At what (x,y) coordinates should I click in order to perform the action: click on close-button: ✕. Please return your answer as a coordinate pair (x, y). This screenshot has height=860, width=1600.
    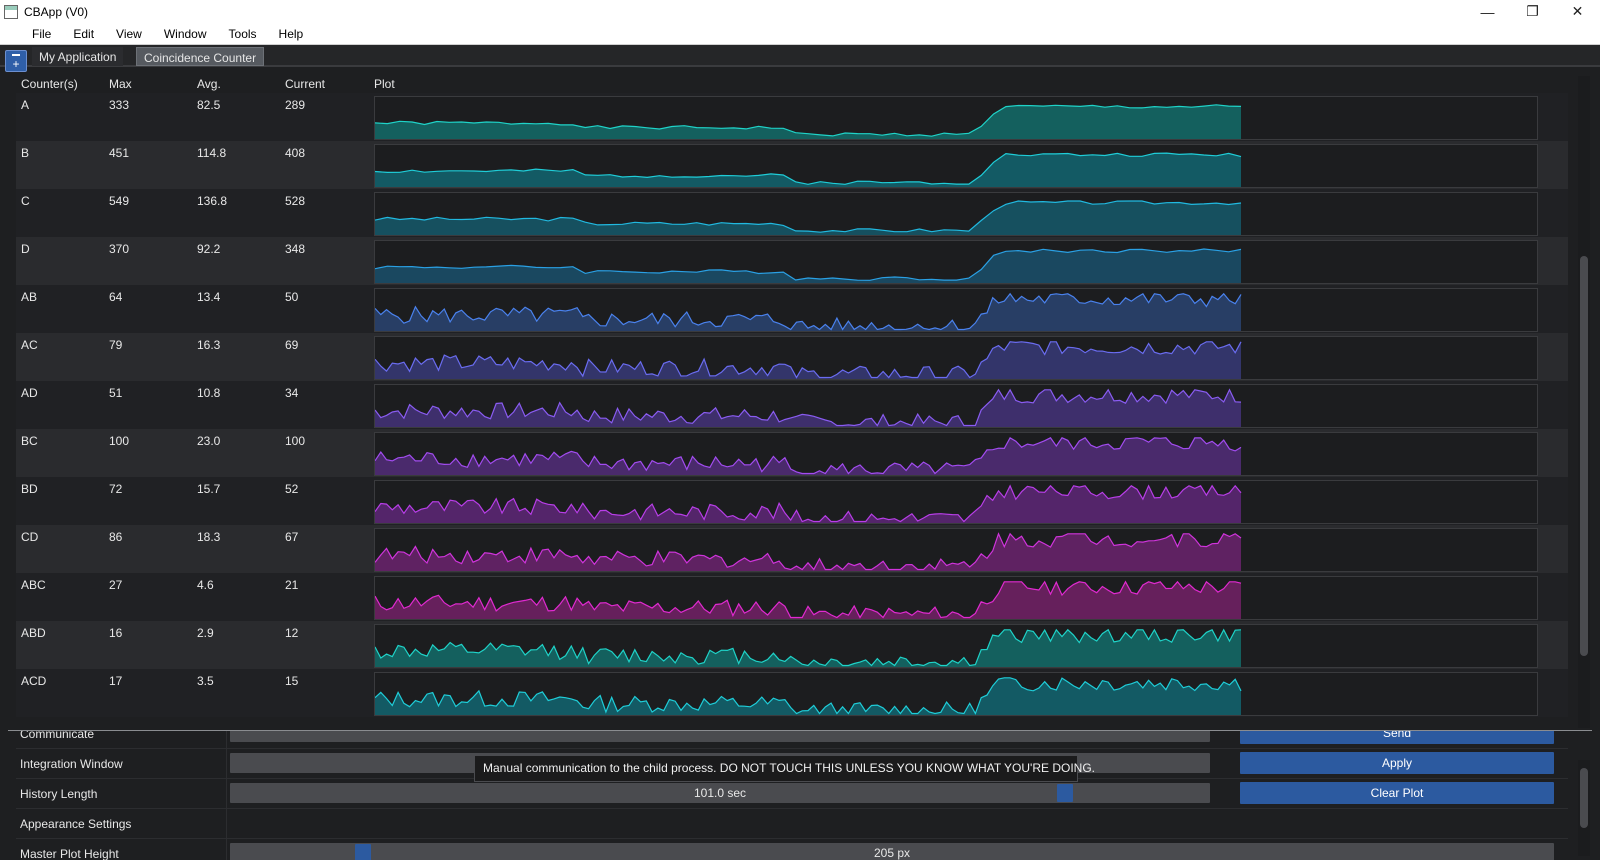
    Looking at the image, I should click on (1577, 11).